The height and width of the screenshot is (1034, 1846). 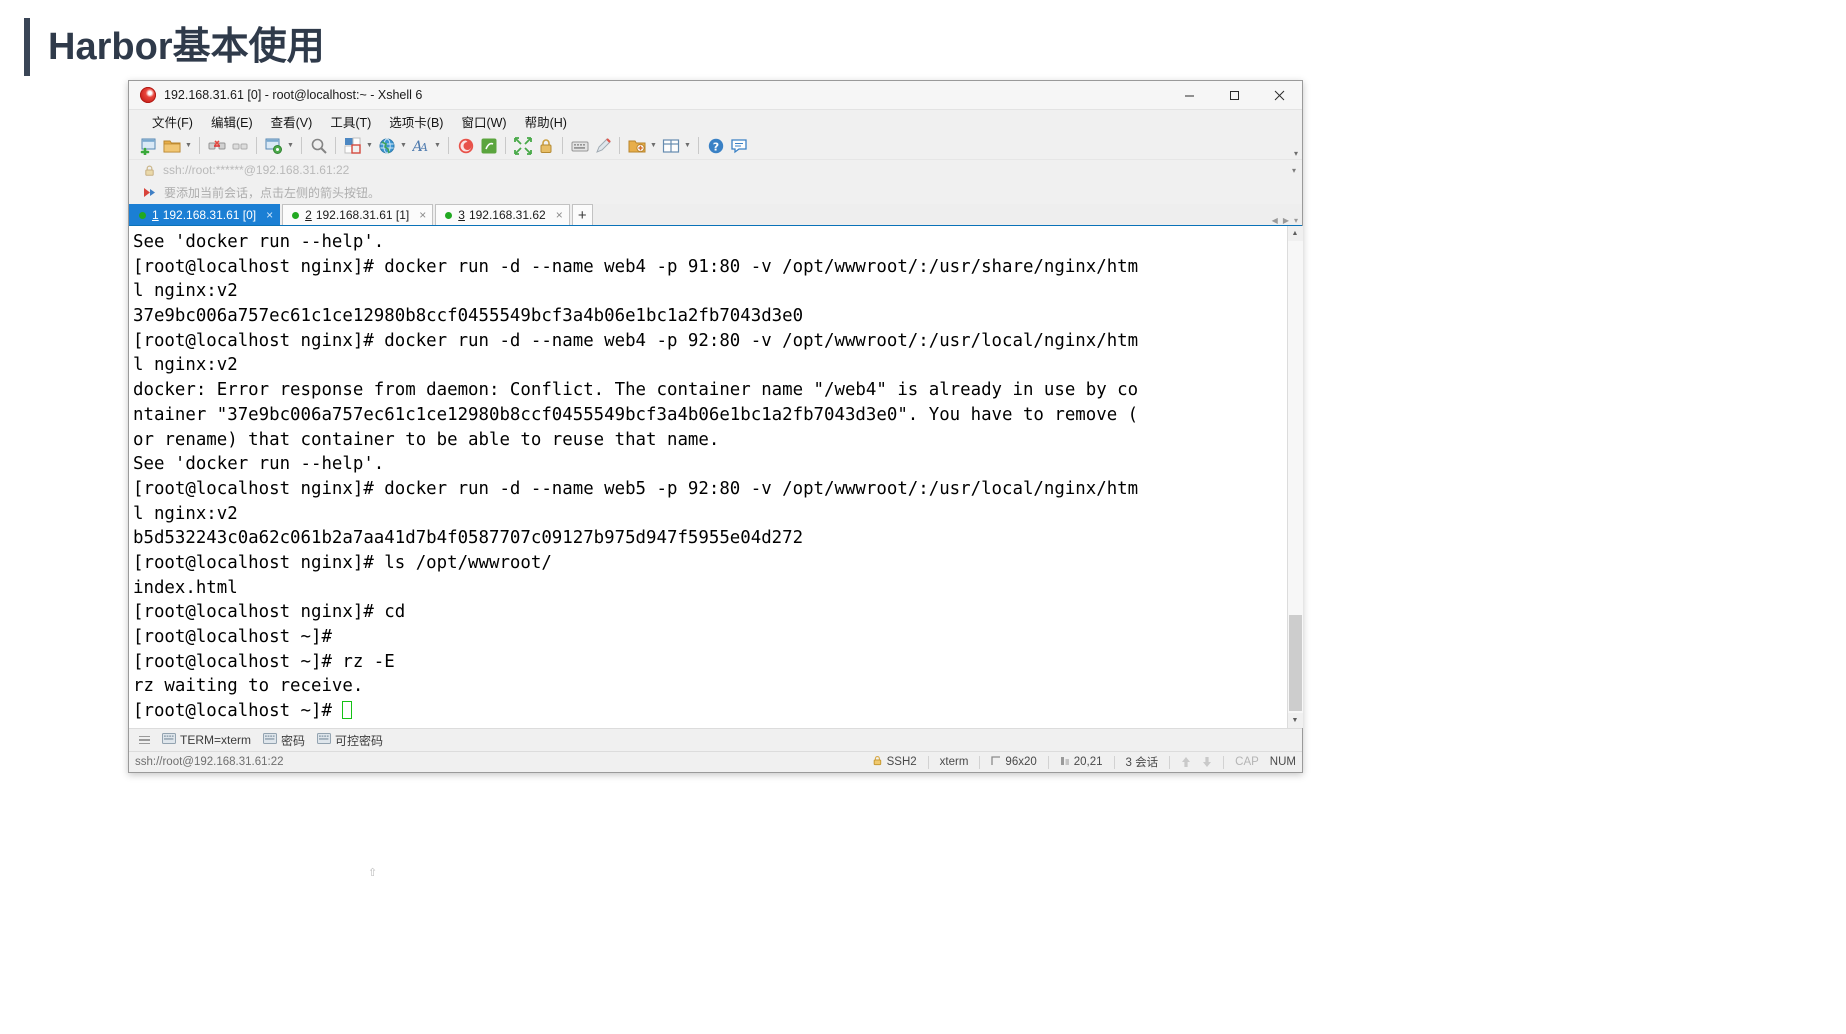 What do you see at coordinates (273, 145) in the screenshot?
I see `session-properties-icon` at bounding box center [273, 145].